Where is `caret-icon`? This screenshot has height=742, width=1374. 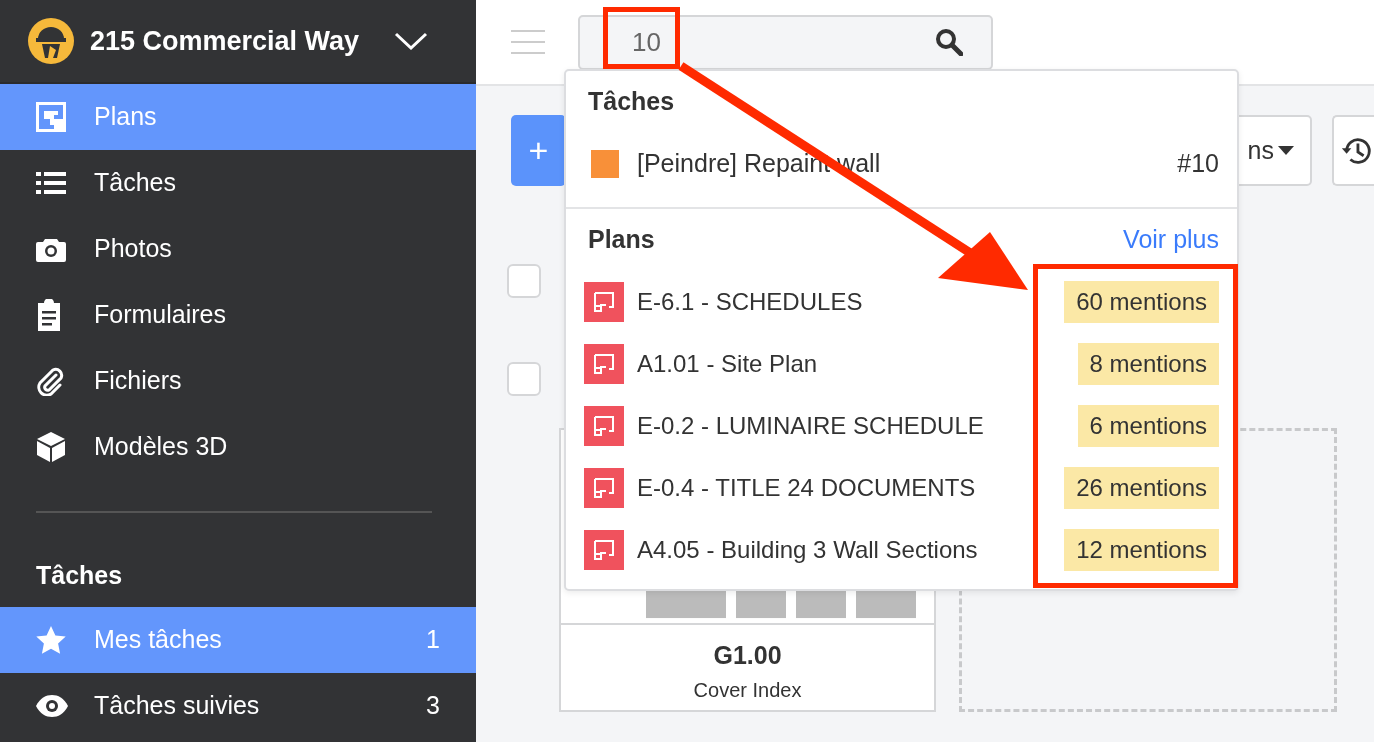
caret-icon is located at coordinates (1286, 150).